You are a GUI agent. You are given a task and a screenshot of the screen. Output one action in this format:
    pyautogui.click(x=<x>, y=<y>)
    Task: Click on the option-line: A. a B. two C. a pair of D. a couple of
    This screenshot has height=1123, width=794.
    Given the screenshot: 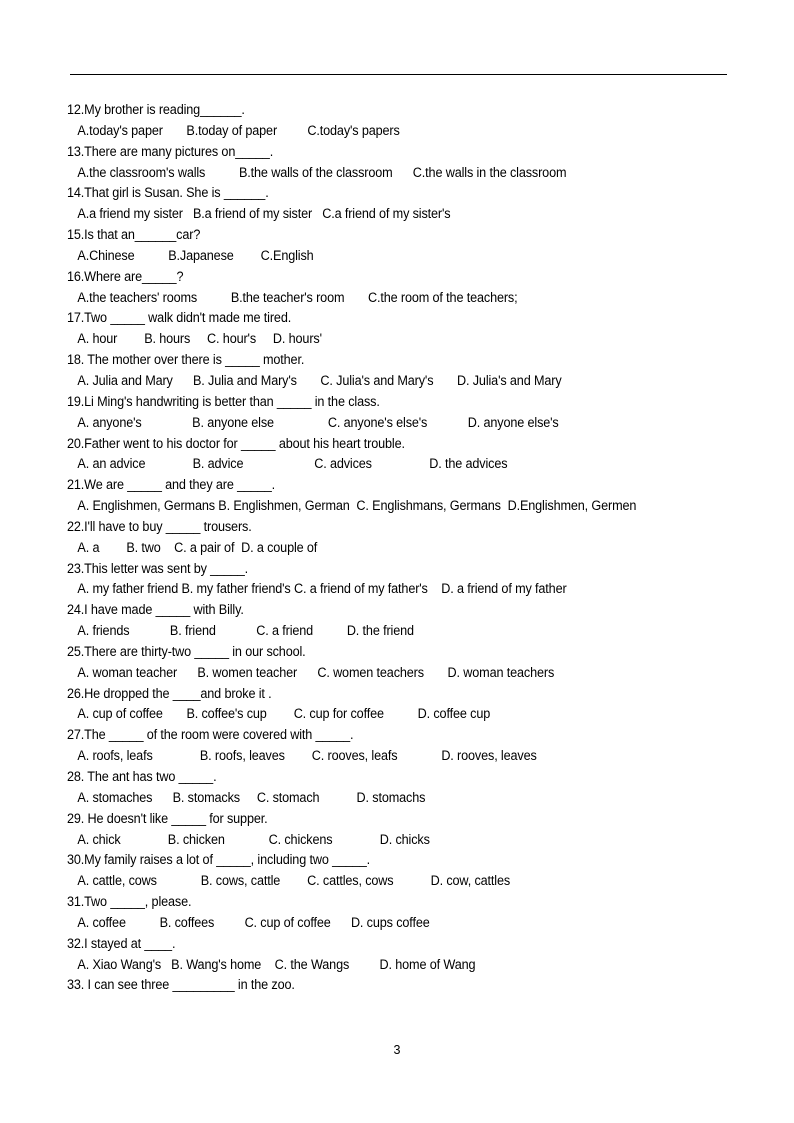 What is the action you would take?
    pyautogui.click(x=197, y=547)
    